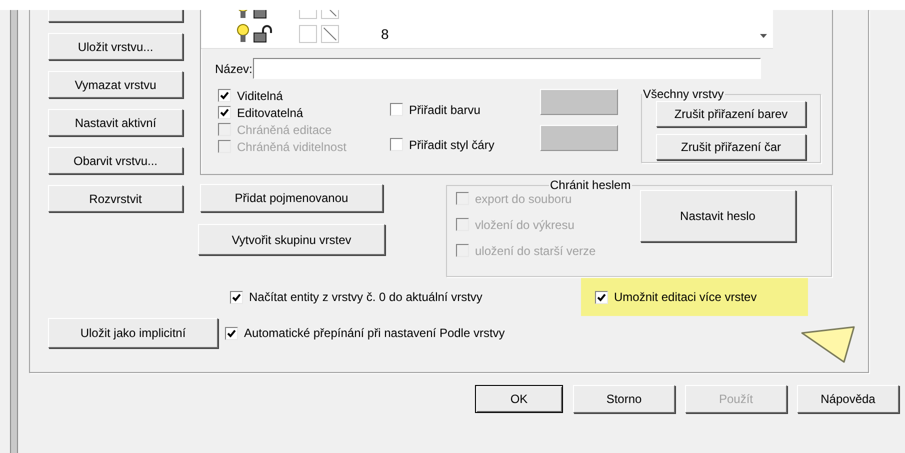 The width and height of the screenshot is (905, 453). I want to click on name-field, so click(507, 68).